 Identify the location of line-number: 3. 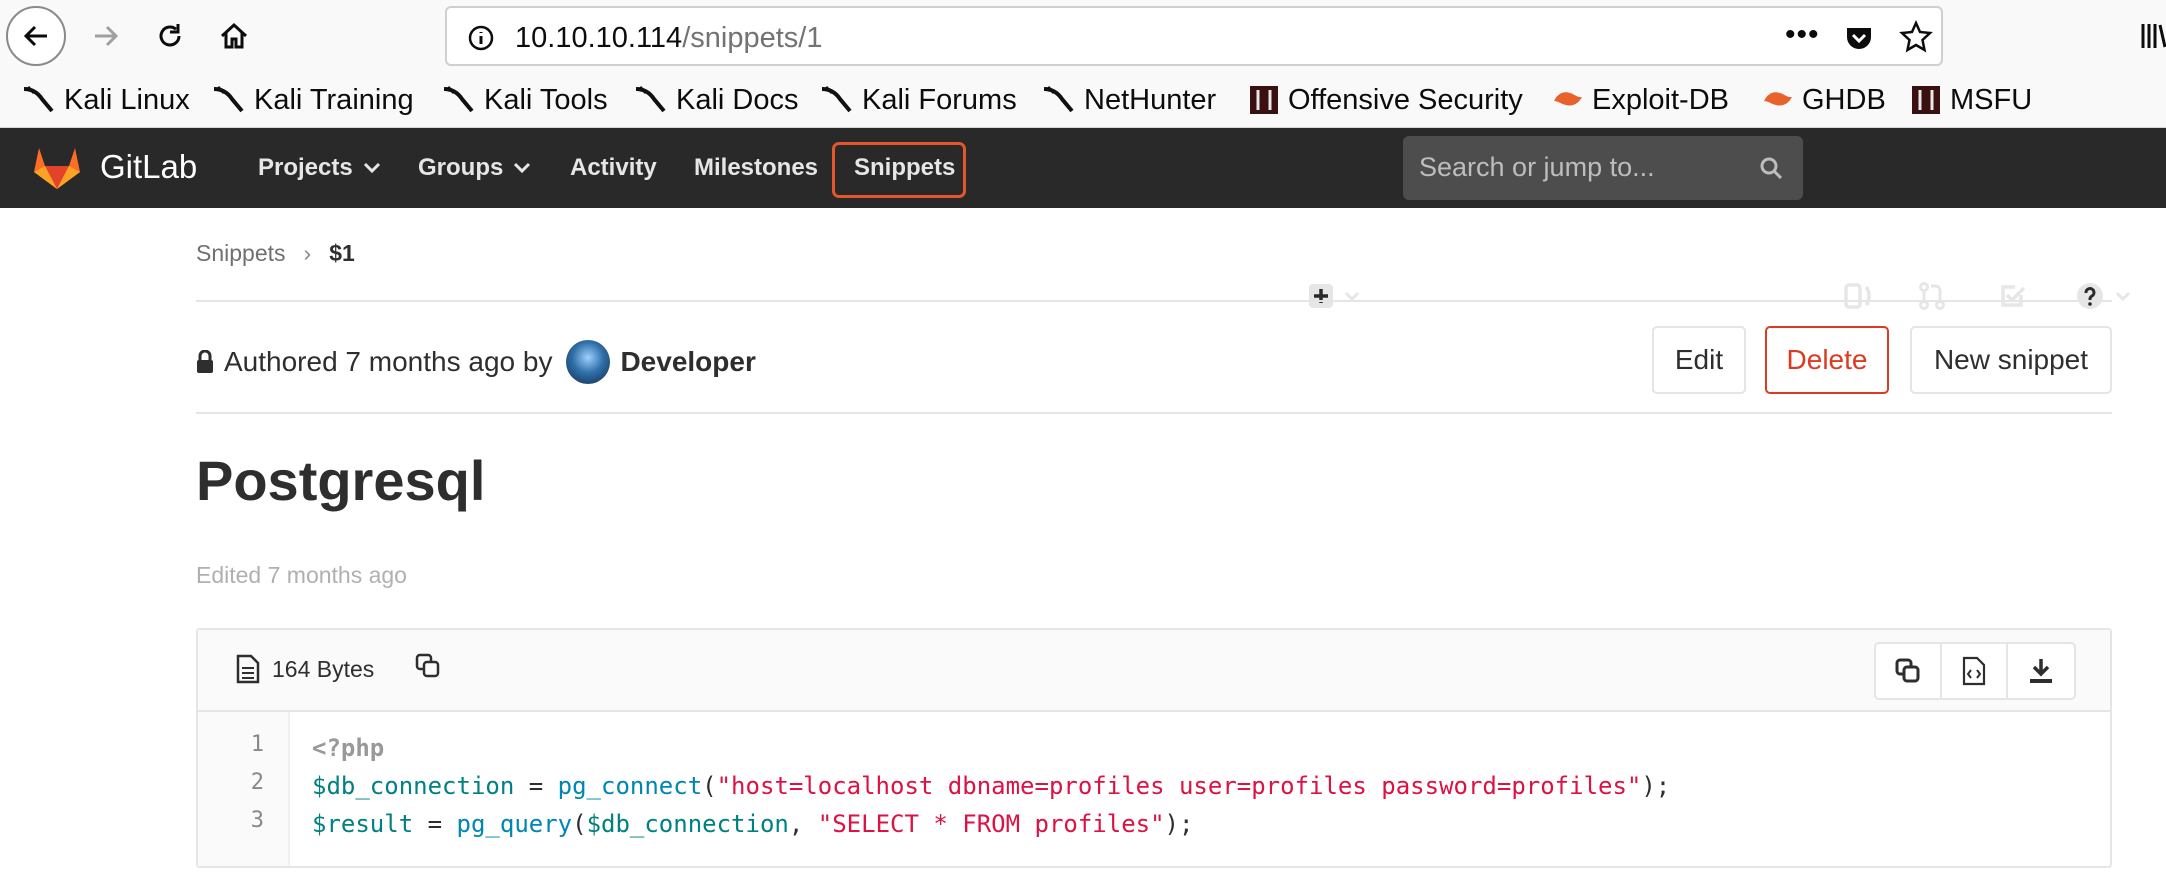
(257, 820).